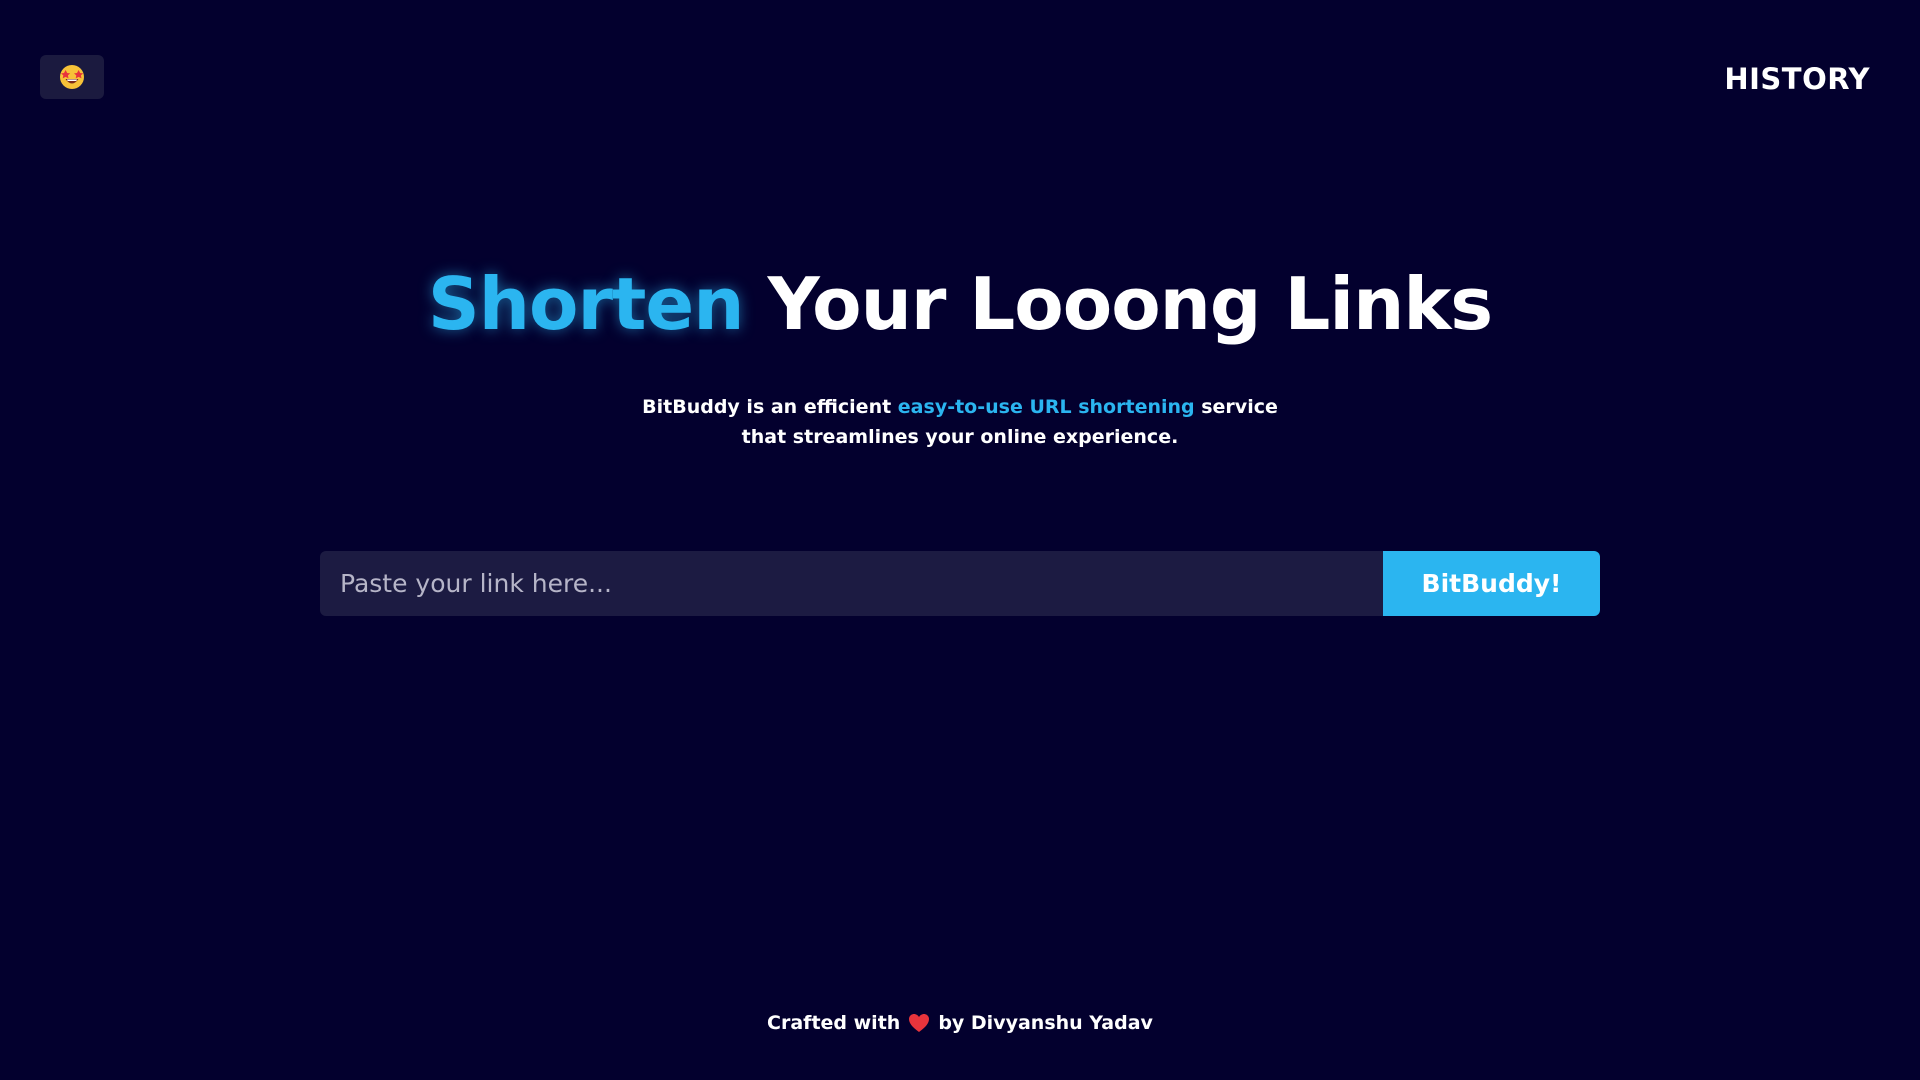 Image resolution: width=1920 pixels, height=1080 pixels. I want to click on url-input, so click(851, 583).